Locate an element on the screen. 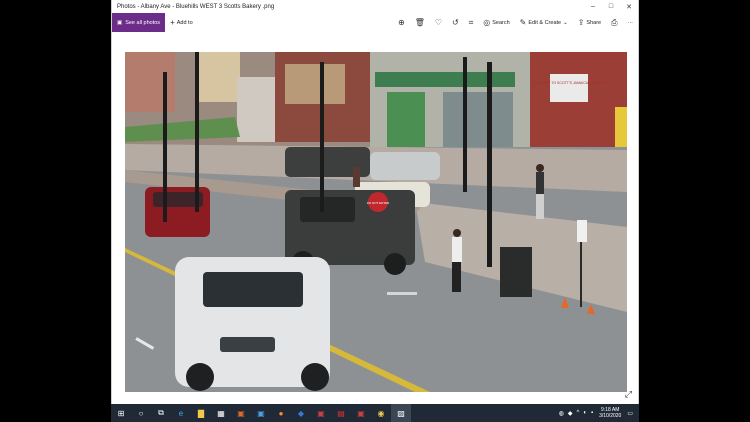 This screenshot has width=750, height=422. search-button: ◎ Search is located at coordinates (496, 22).